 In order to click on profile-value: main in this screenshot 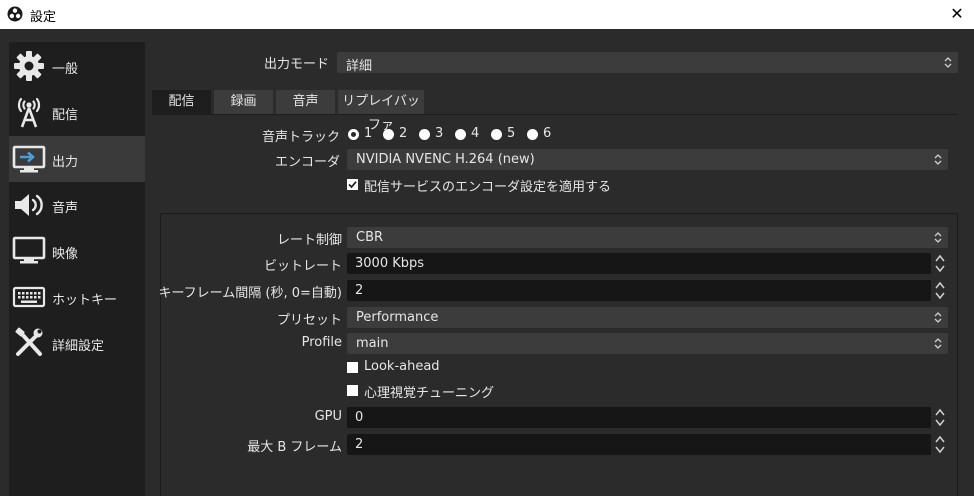, I will do `click(372, 343)`.